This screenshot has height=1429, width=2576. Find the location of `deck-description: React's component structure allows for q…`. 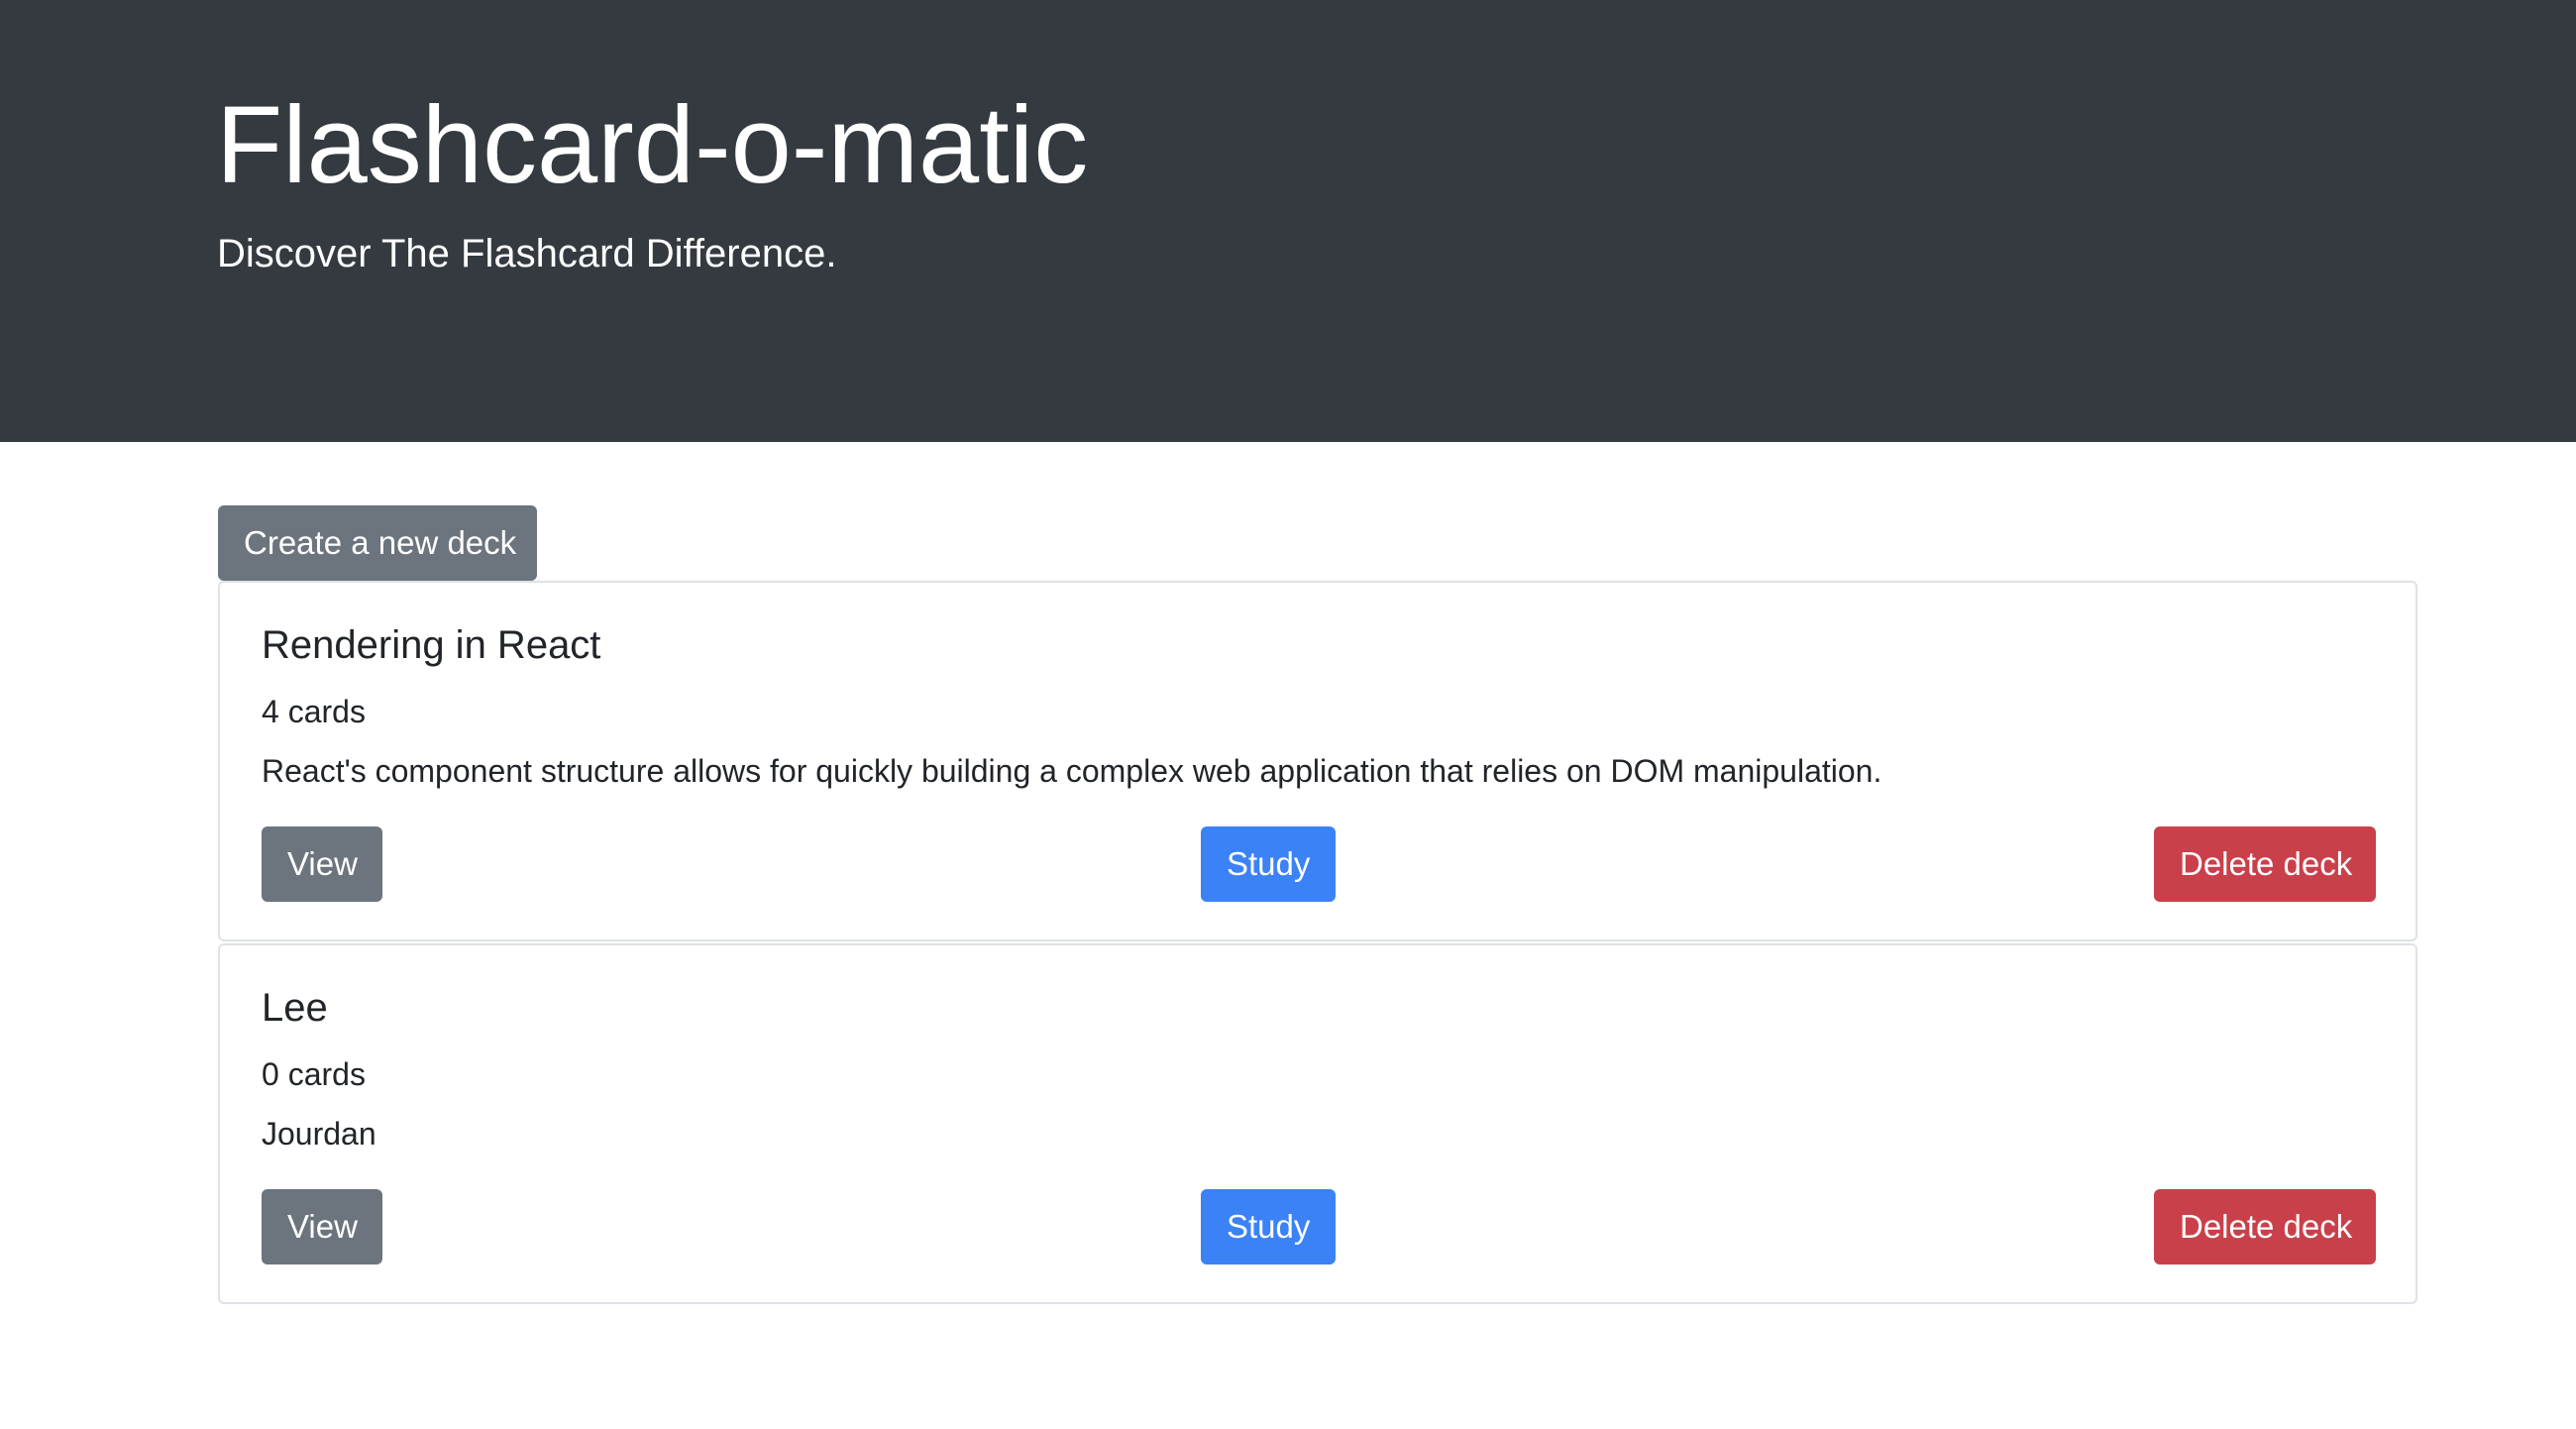

deck-description: React's component structure allows for q… is located at coordinates (1072, 771).